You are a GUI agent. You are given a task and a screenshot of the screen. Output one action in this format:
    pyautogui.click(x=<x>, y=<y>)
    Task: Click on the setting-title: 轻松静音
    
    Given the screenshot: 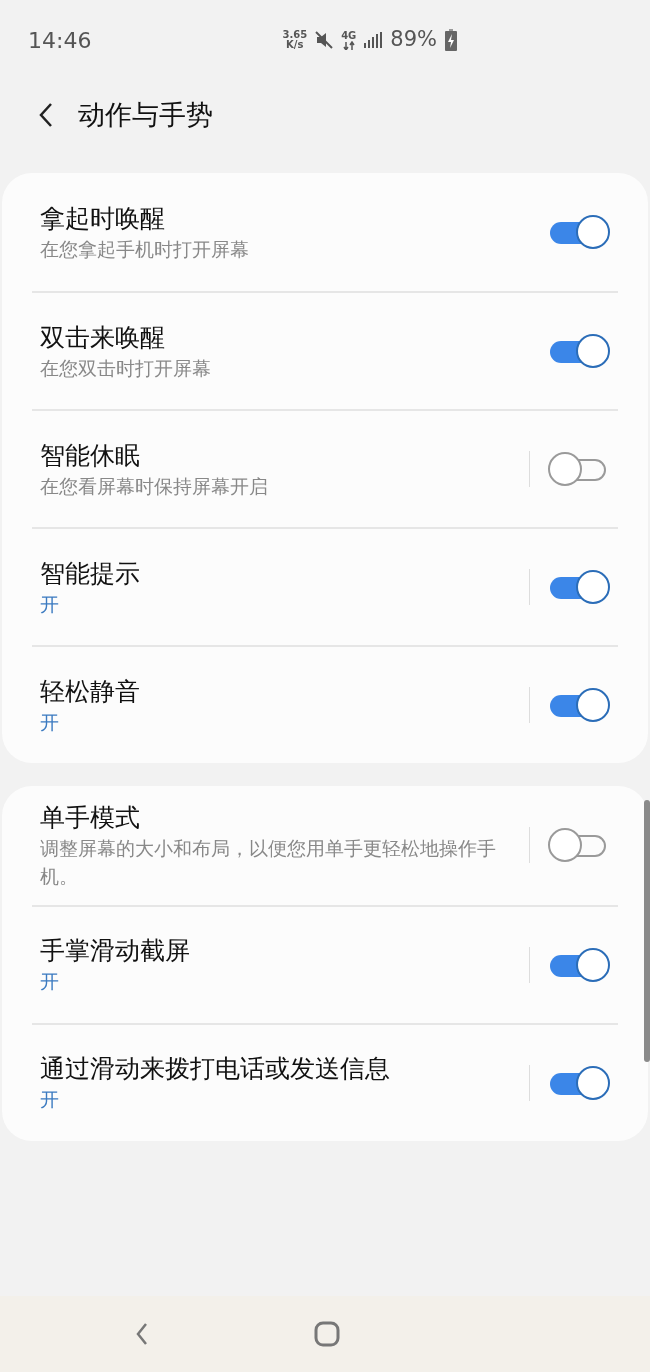 What is the action you would take?
    pyautogui.click(x=90, y=691)
    